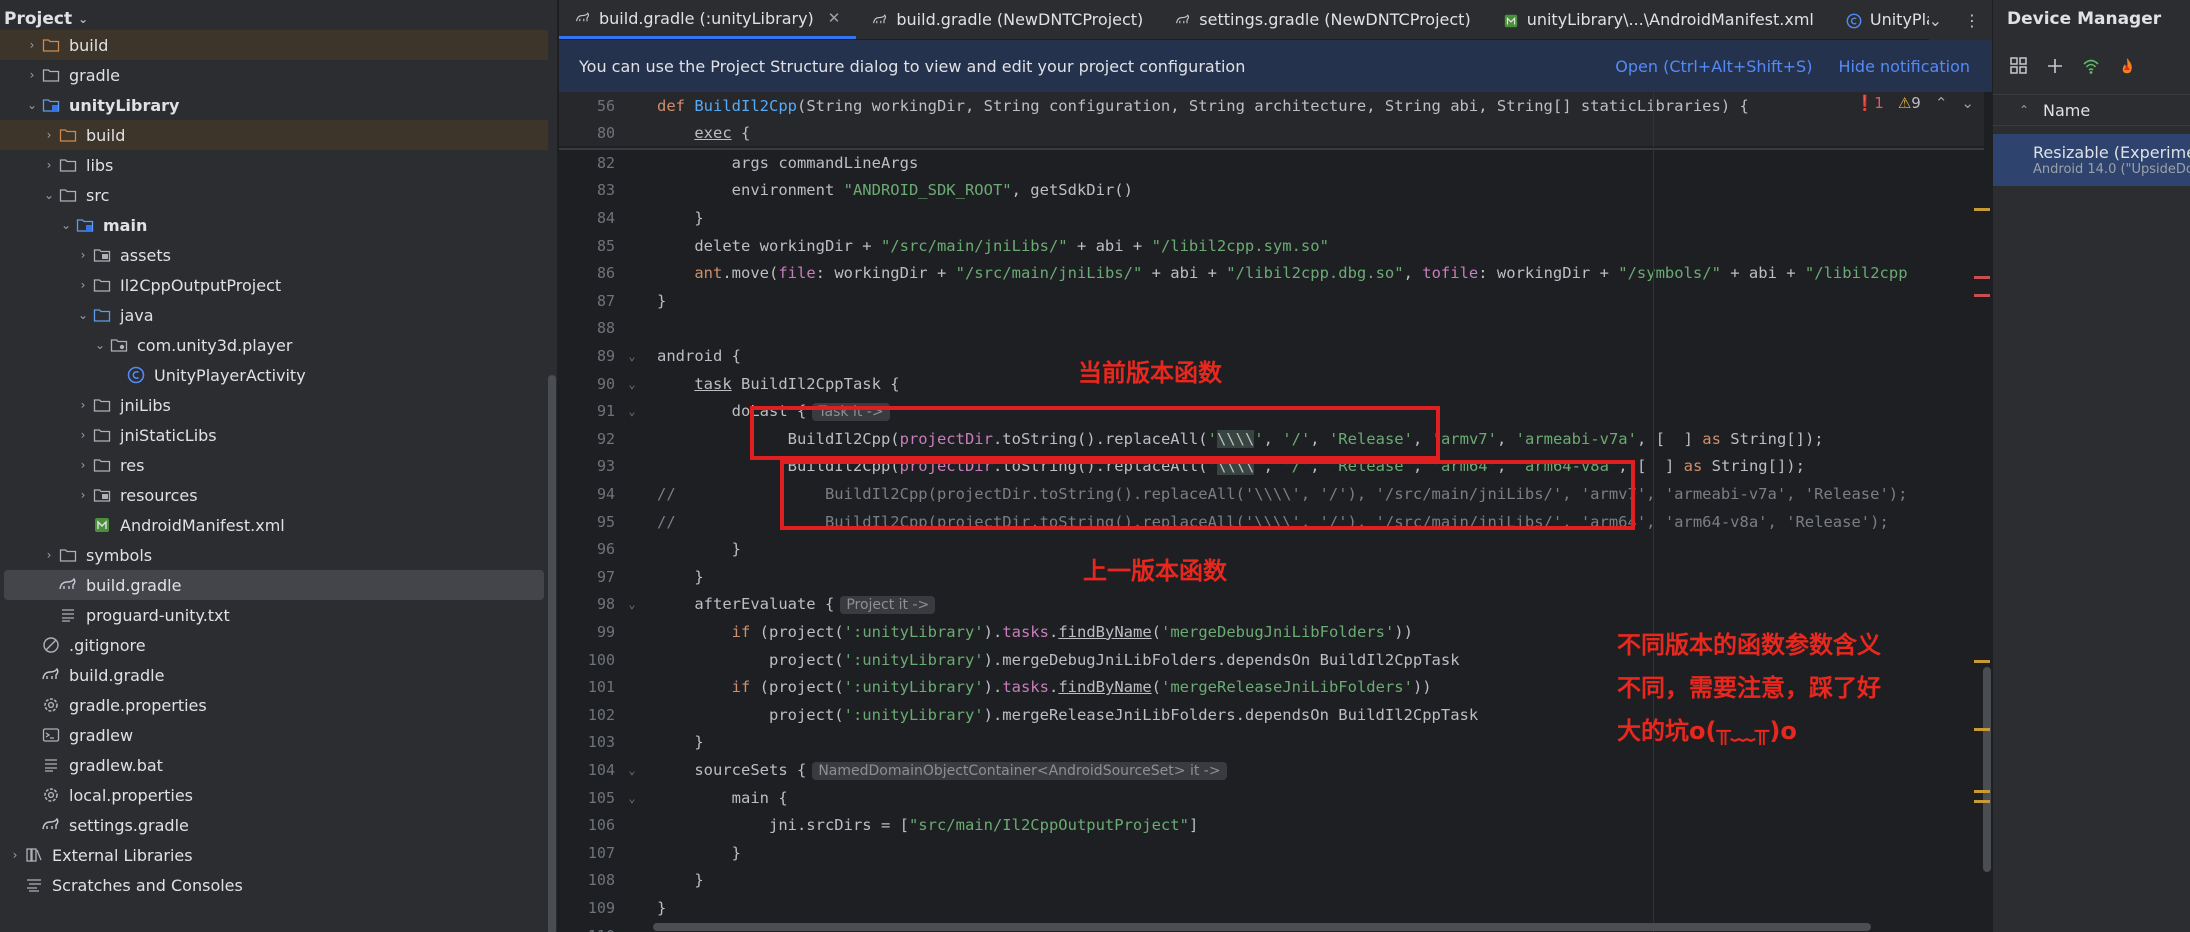  Describe the element at coordinates (587, 356) in the screenshot. I see `line-number: 89` at that location.